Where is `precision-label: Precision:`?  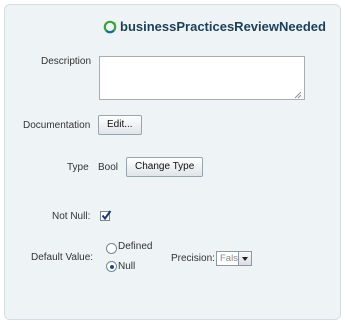 precision-label: Precision: is located at coordinates (193, 258).